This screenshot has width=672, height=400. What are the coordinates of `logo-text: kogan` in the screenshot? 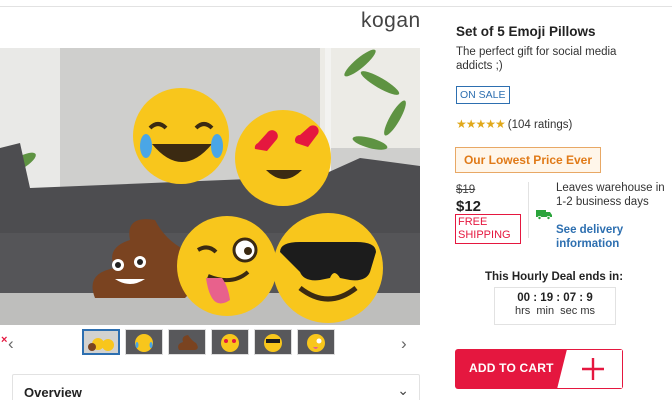 It's located at (391, 20).